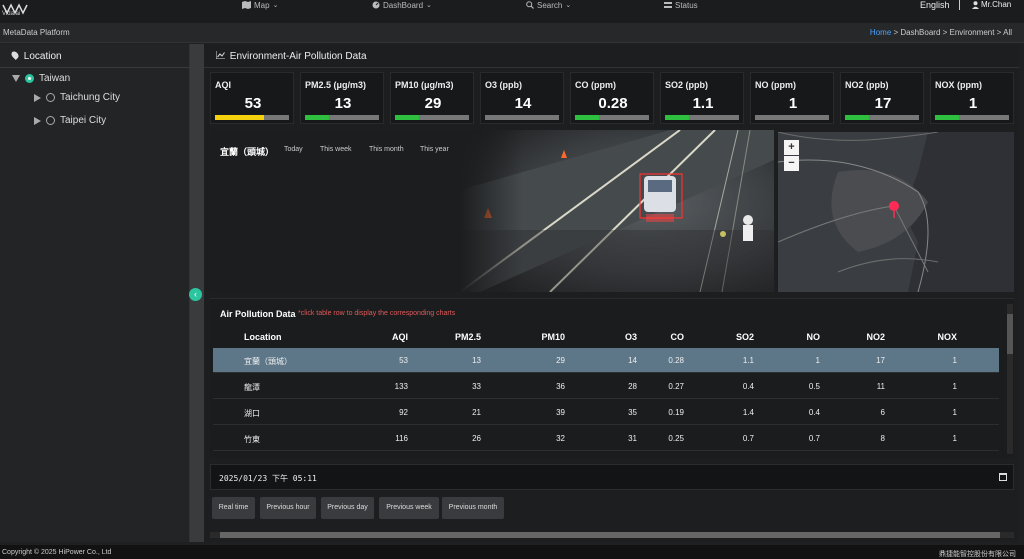 This screenshot has height=559, width=1024. What do you see at coordinates (935, 5) in the screenshot?
I see `language-selector: English` at bounding box center [935, 5].